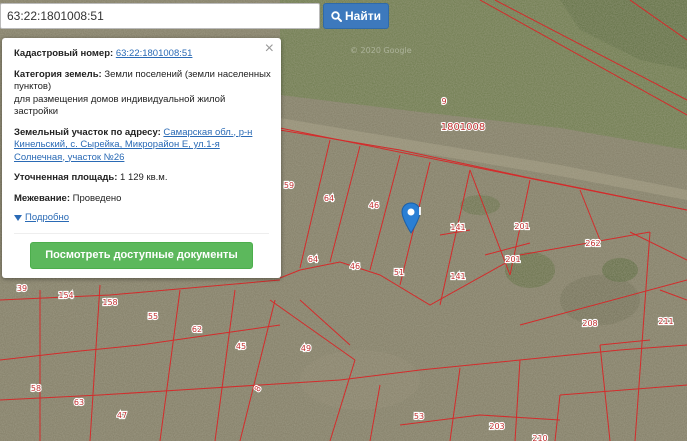 The height and width of the screenshot is (441, 687). Describe the element at coordinates (160, 16) in the screenshot. I see `search-input` at that location.